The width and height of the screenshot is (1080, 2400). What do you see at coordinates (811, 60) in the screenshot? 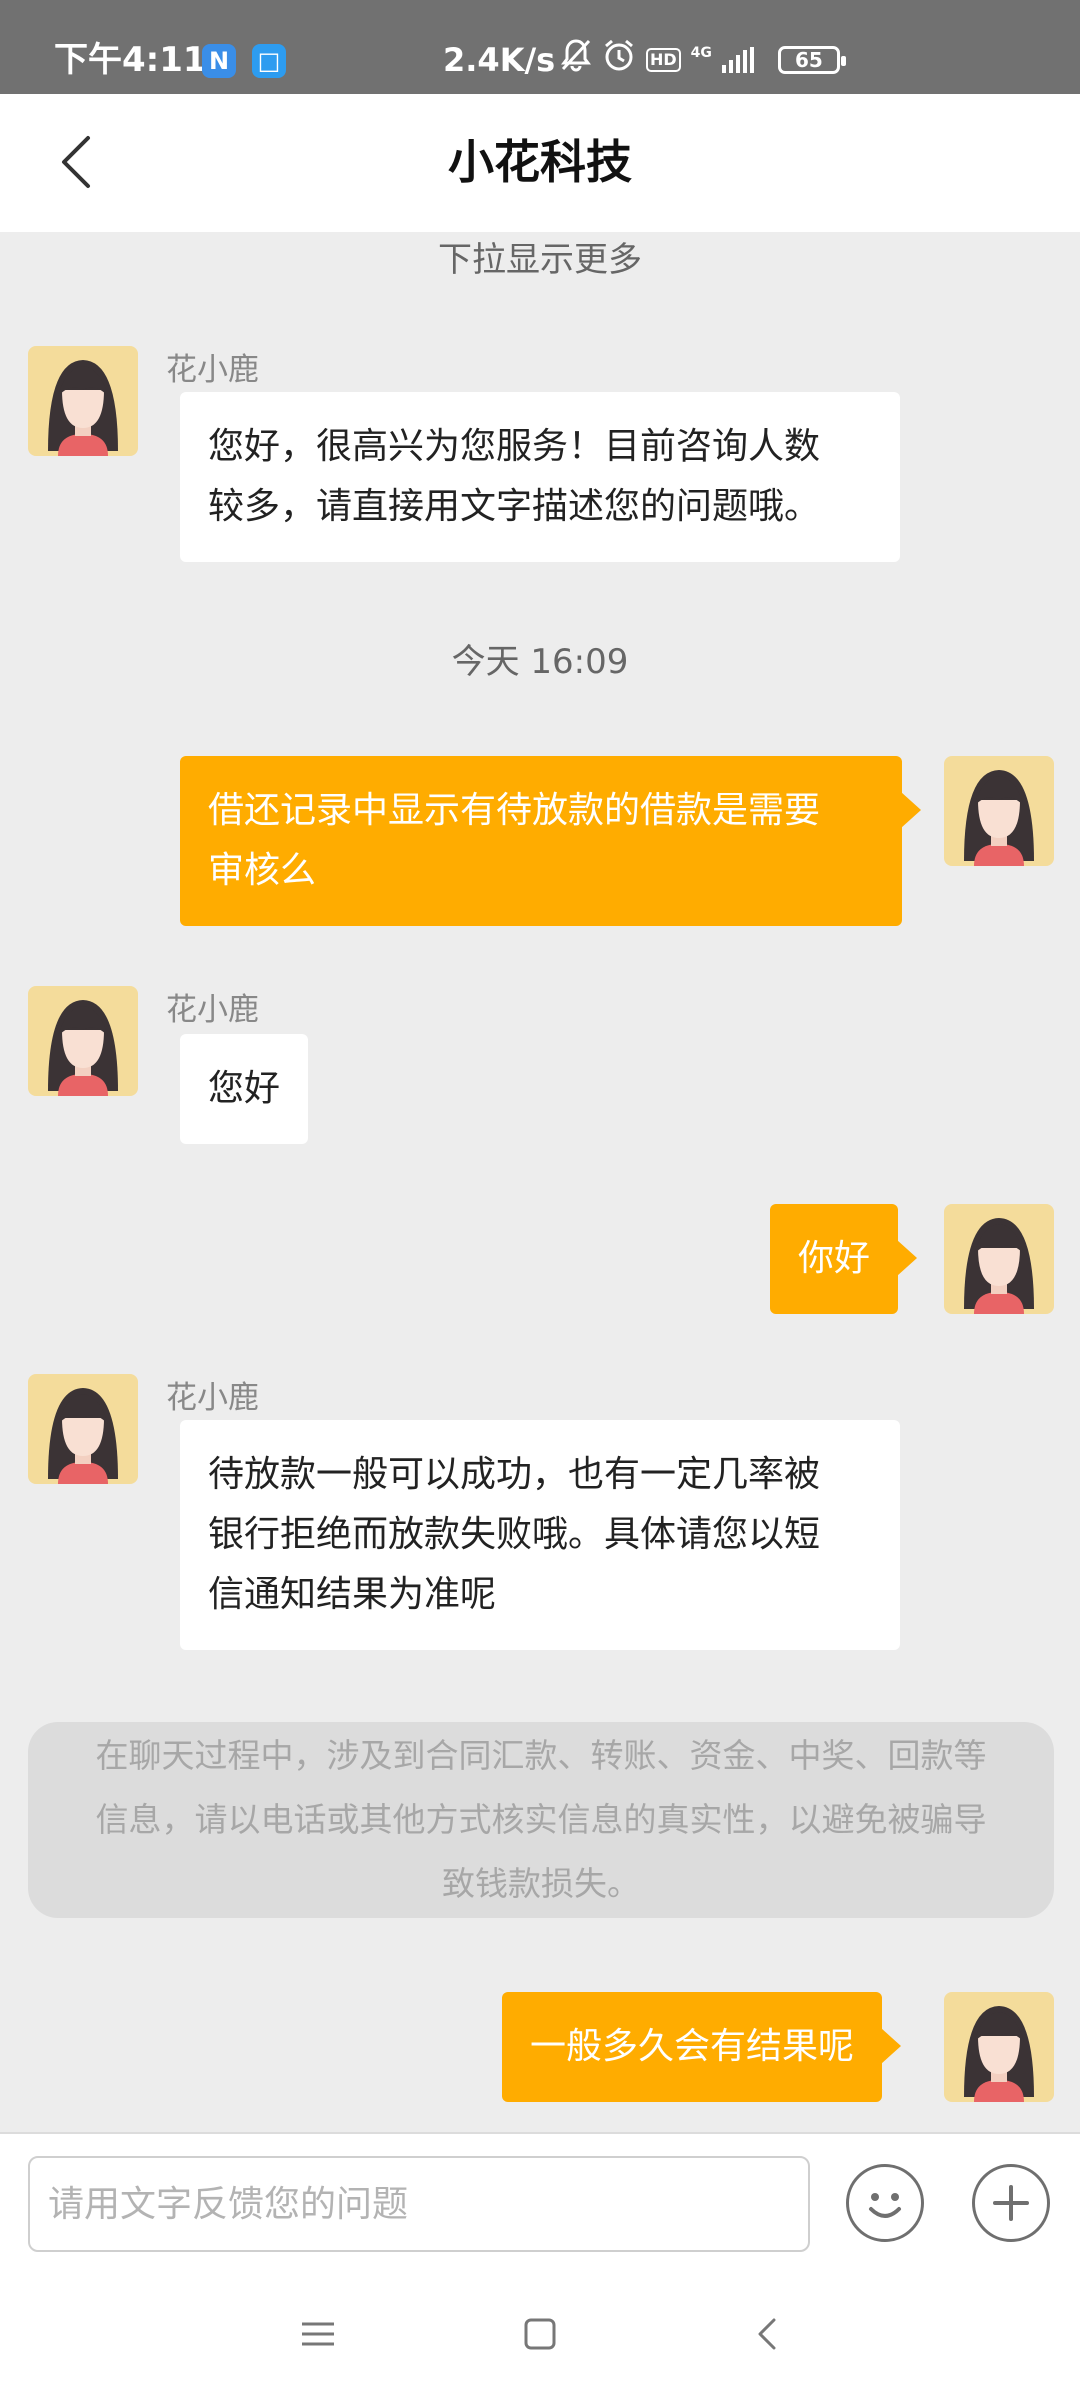
I see `battery-icon: 65` at bounding box center [811, 60].